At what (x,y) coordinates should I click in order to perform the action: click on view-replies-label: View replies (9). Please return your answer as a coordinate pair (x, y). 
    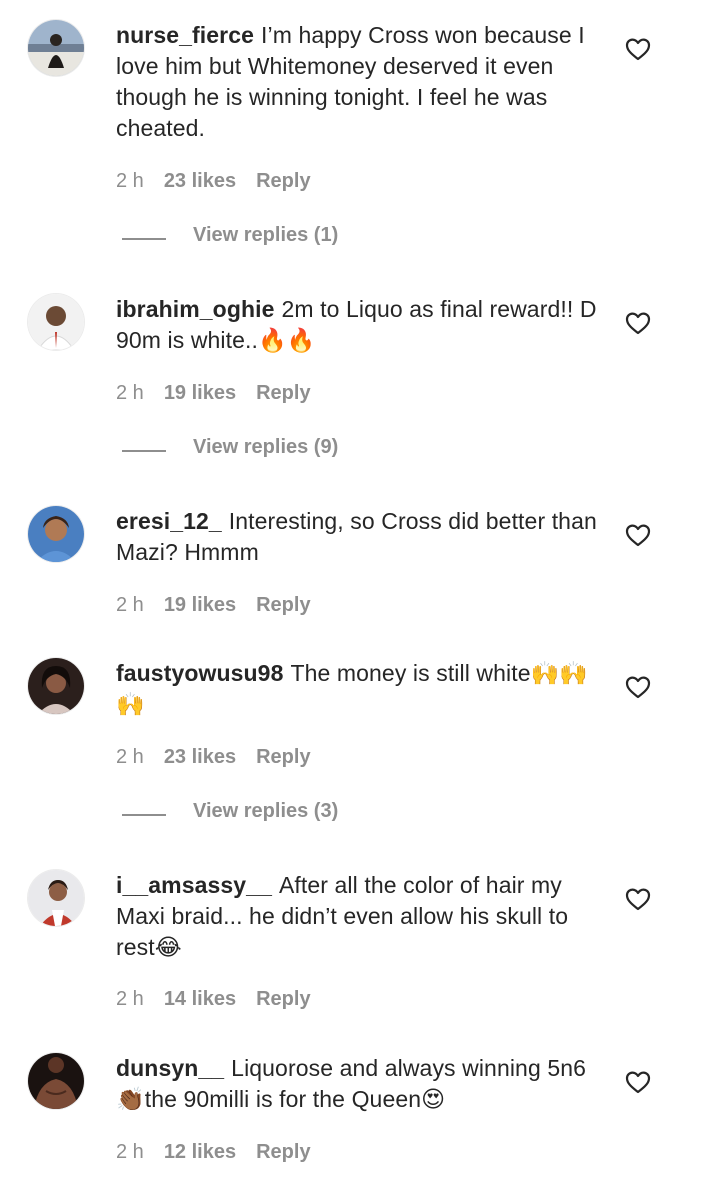
    Looking at the image, I should click on (266, 447).